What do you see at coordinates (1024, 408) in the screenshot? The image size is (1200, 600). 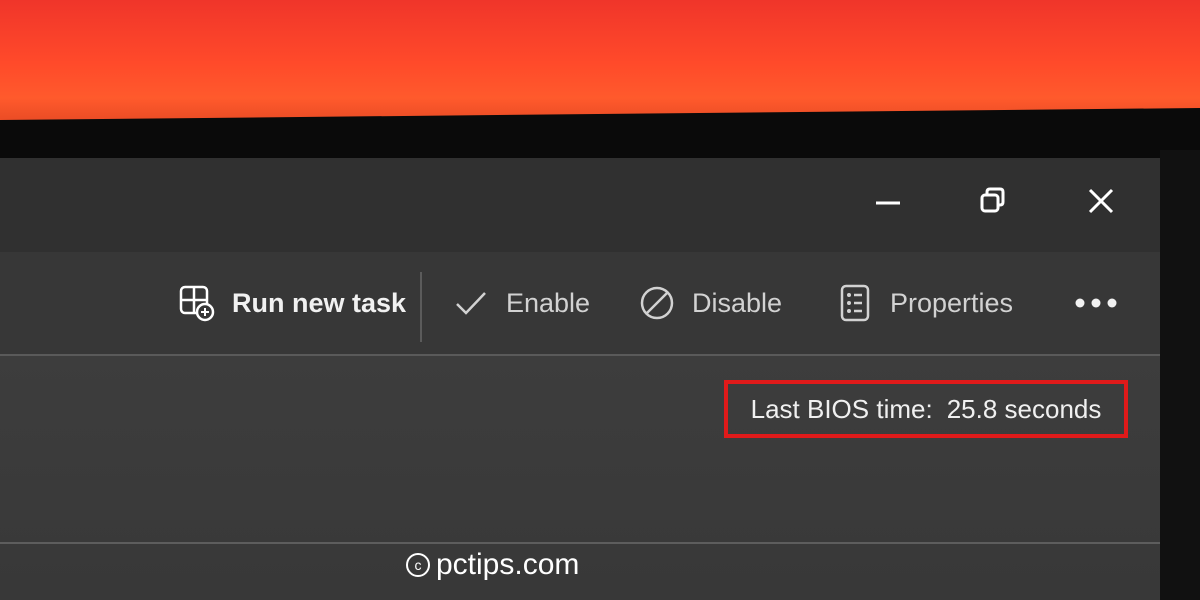 I see `bios-time-value: 25.8 seconds` at bounding box center [1024, 408].